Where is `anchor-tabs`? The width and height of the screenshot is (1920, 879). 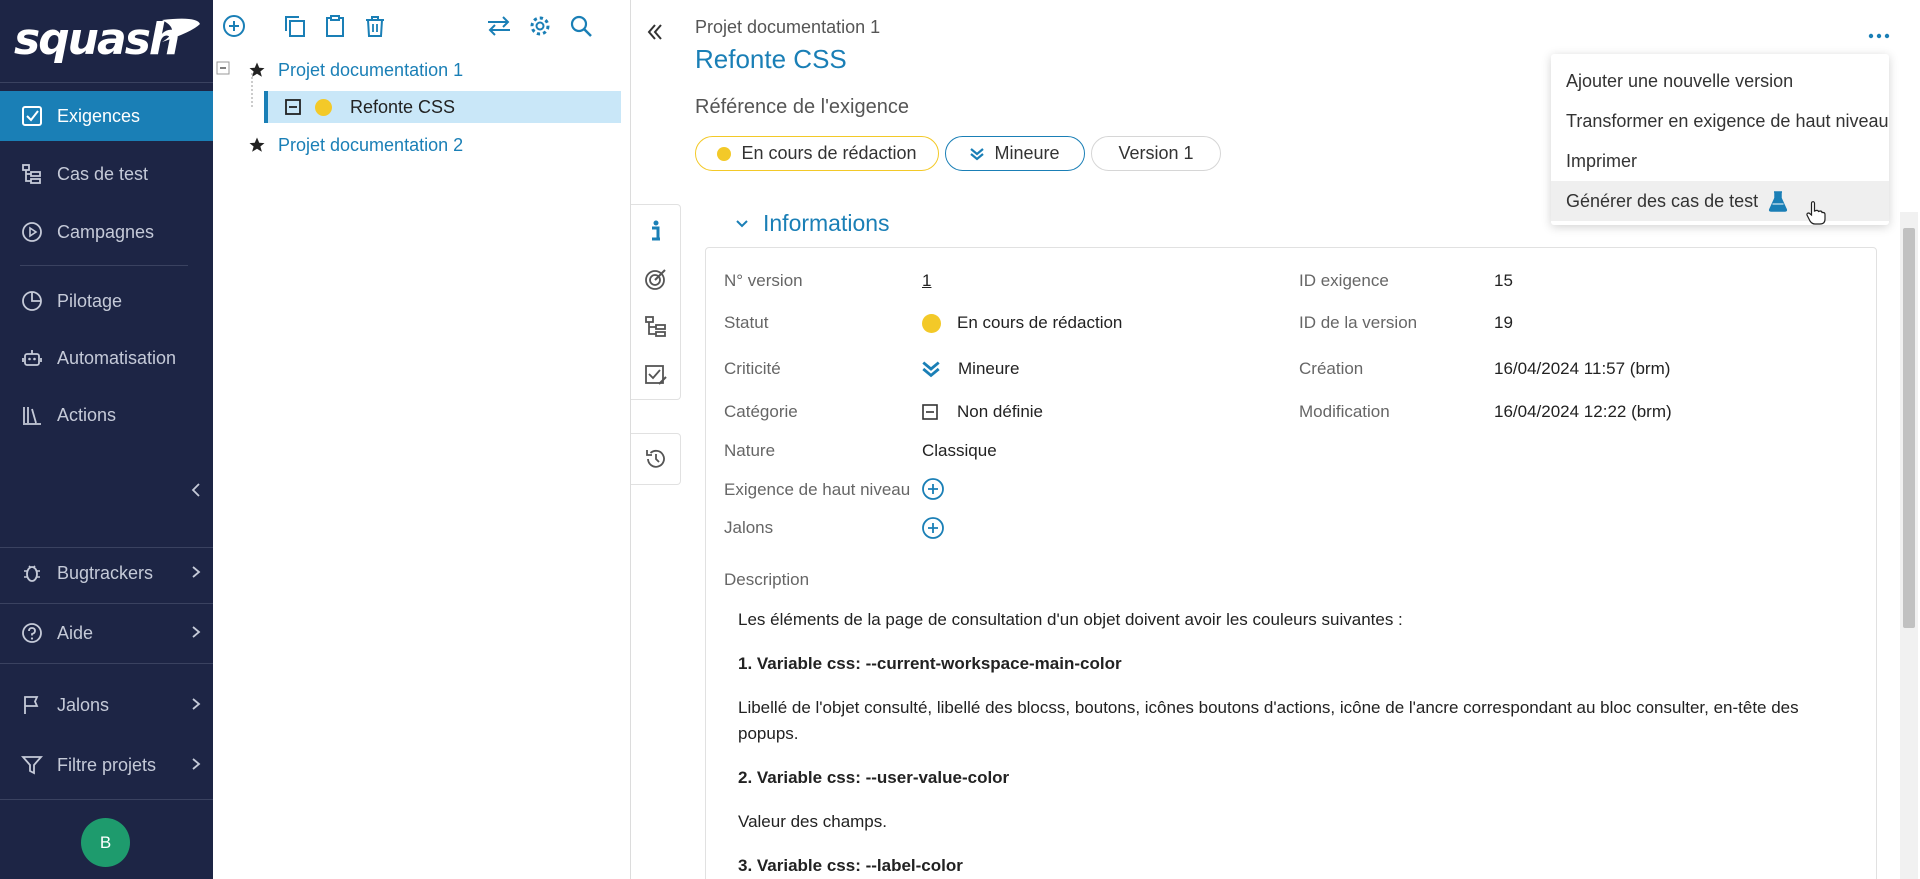 anchor-tabs is located at coordinates (656, 302).